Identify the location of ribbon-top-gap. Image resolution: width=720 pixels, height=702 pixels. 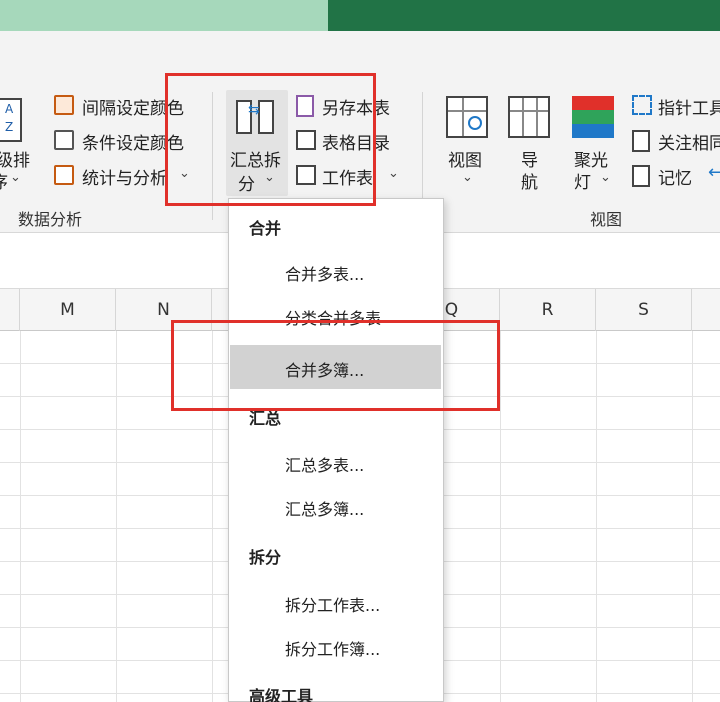
(360, 35).